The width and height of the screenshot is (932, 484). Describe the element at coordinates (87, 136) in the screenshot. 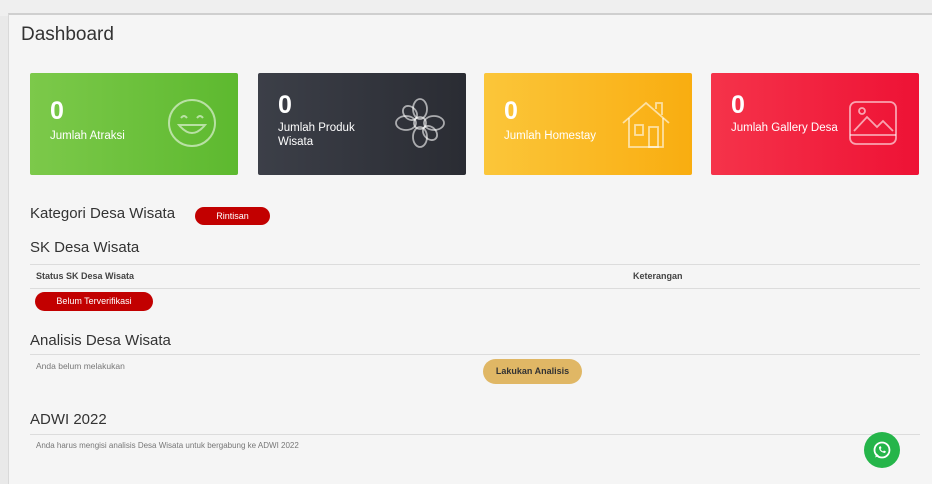

I see `card-label: Jumlah Atraksi` at that location.